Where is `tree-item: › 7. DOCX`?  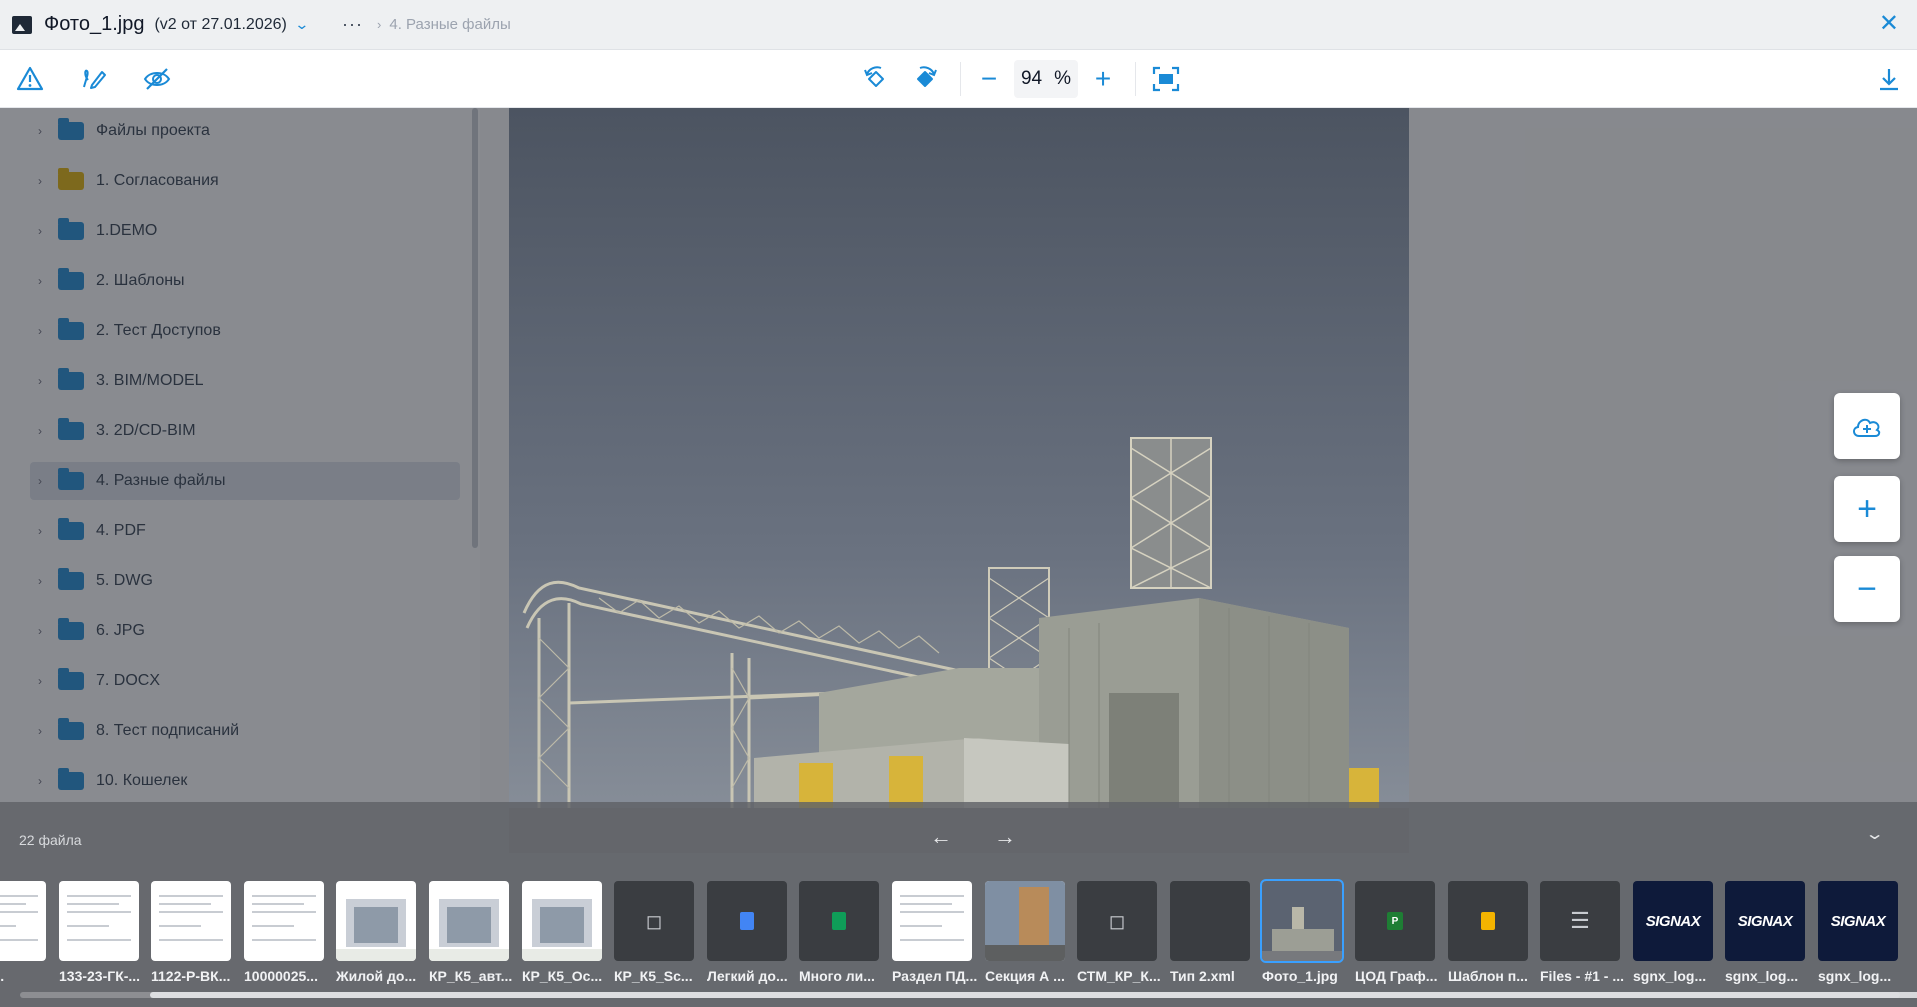 tree-item: › 7. DOCX is located at coordinates (95, 681).